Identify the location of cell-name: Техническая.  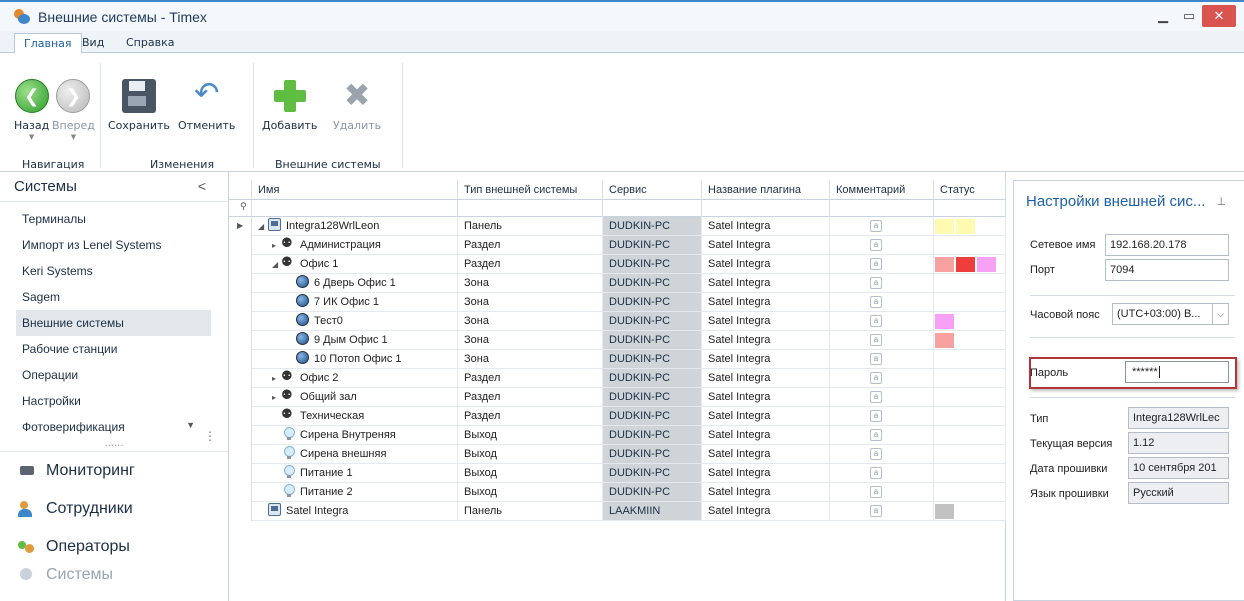
(355, 416).